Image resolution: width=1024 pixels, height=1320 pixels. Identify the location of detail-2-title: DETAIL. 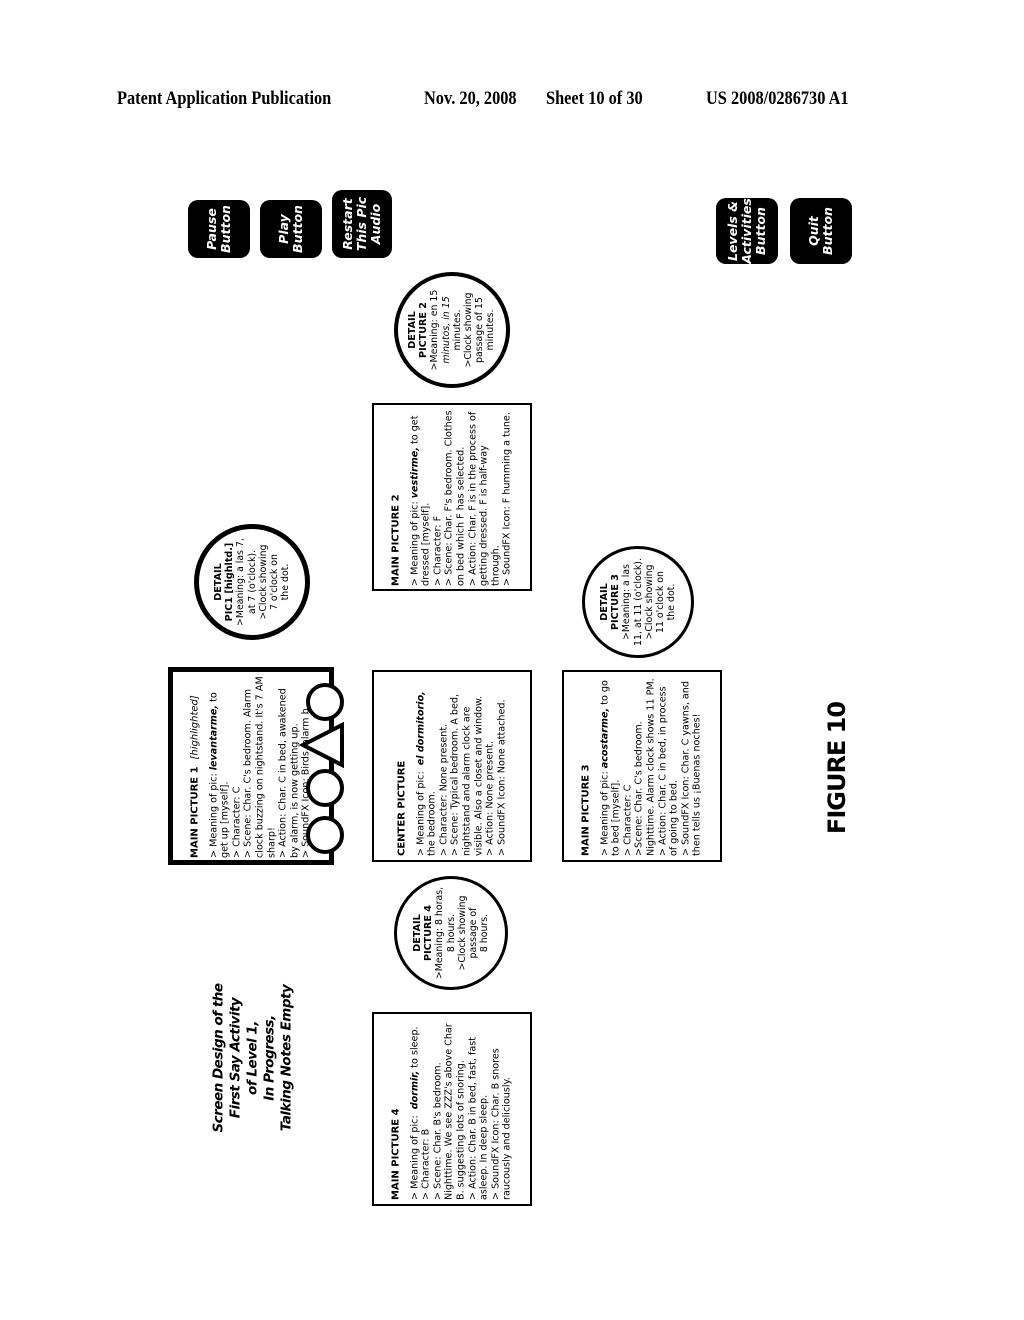
(413, 330).